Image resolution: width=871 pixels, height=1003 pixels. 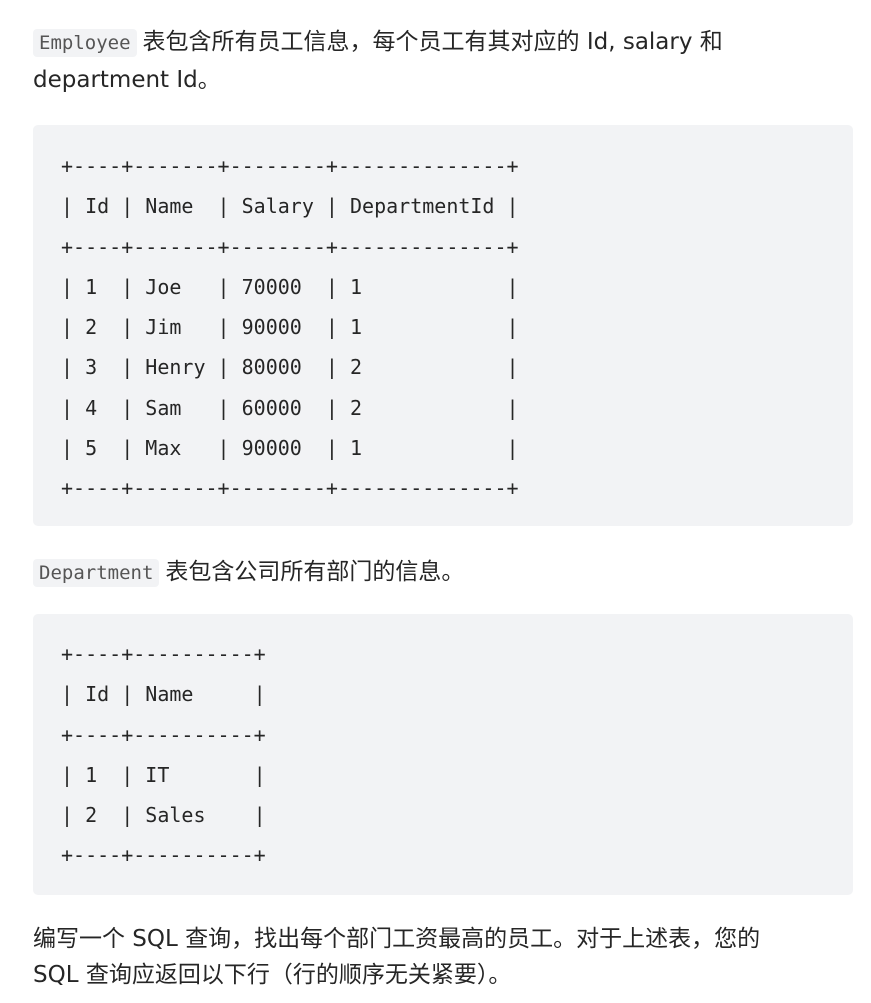 What do you see at coordinates (290, 367) in the screenshot?
I see `employee-table-line: | 3 | Henry | 80000 | 2 |` at bounding box center [290, 367].